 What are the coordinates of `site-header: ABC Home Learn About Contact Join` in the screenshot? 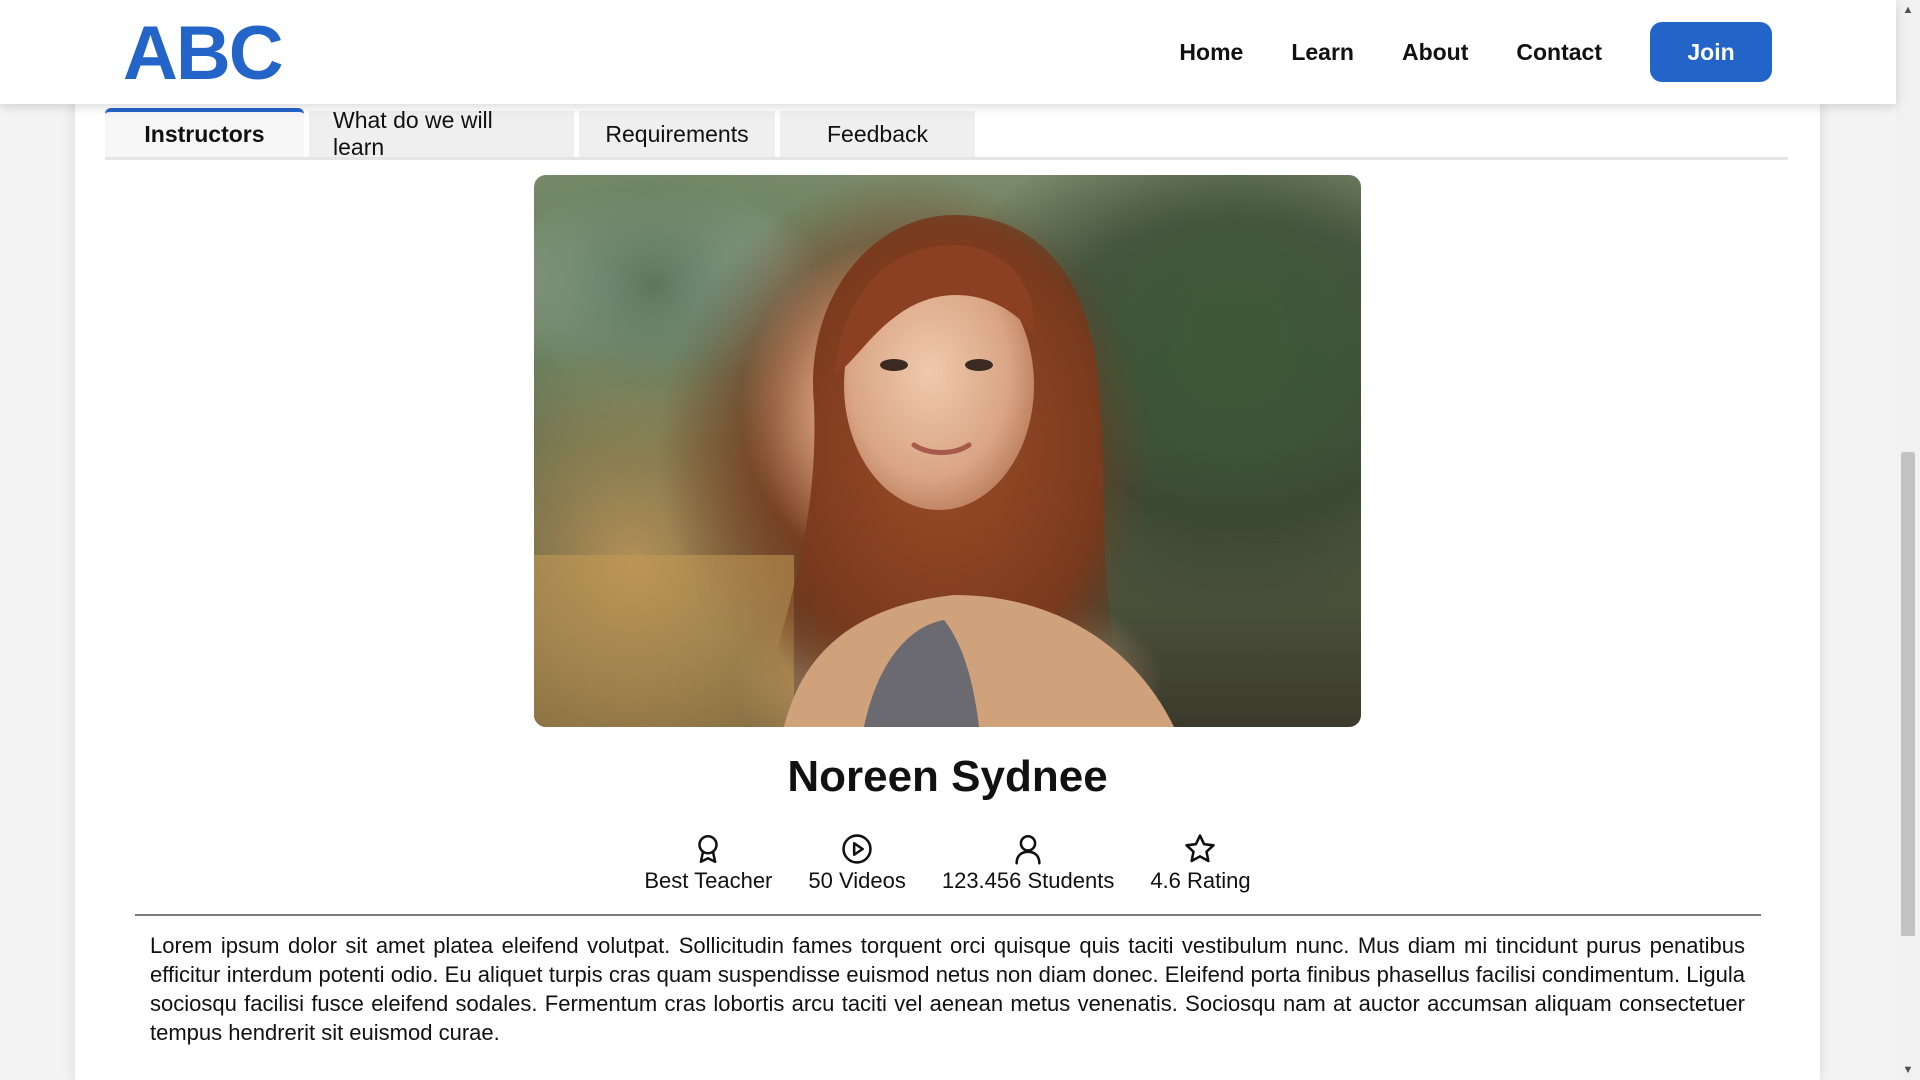 It's located at (948, 52).